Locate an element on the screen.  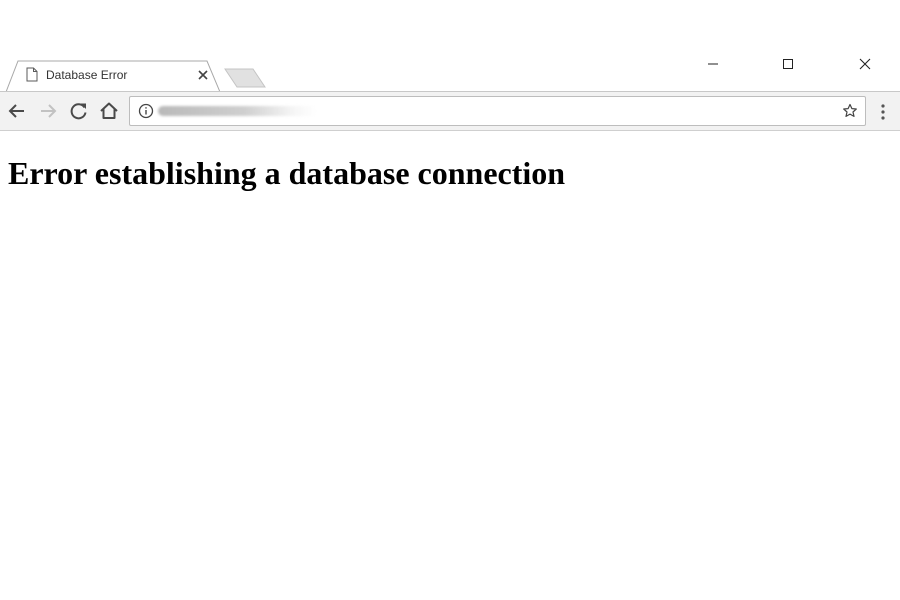
close-icon is located at coordinates (865, 64).